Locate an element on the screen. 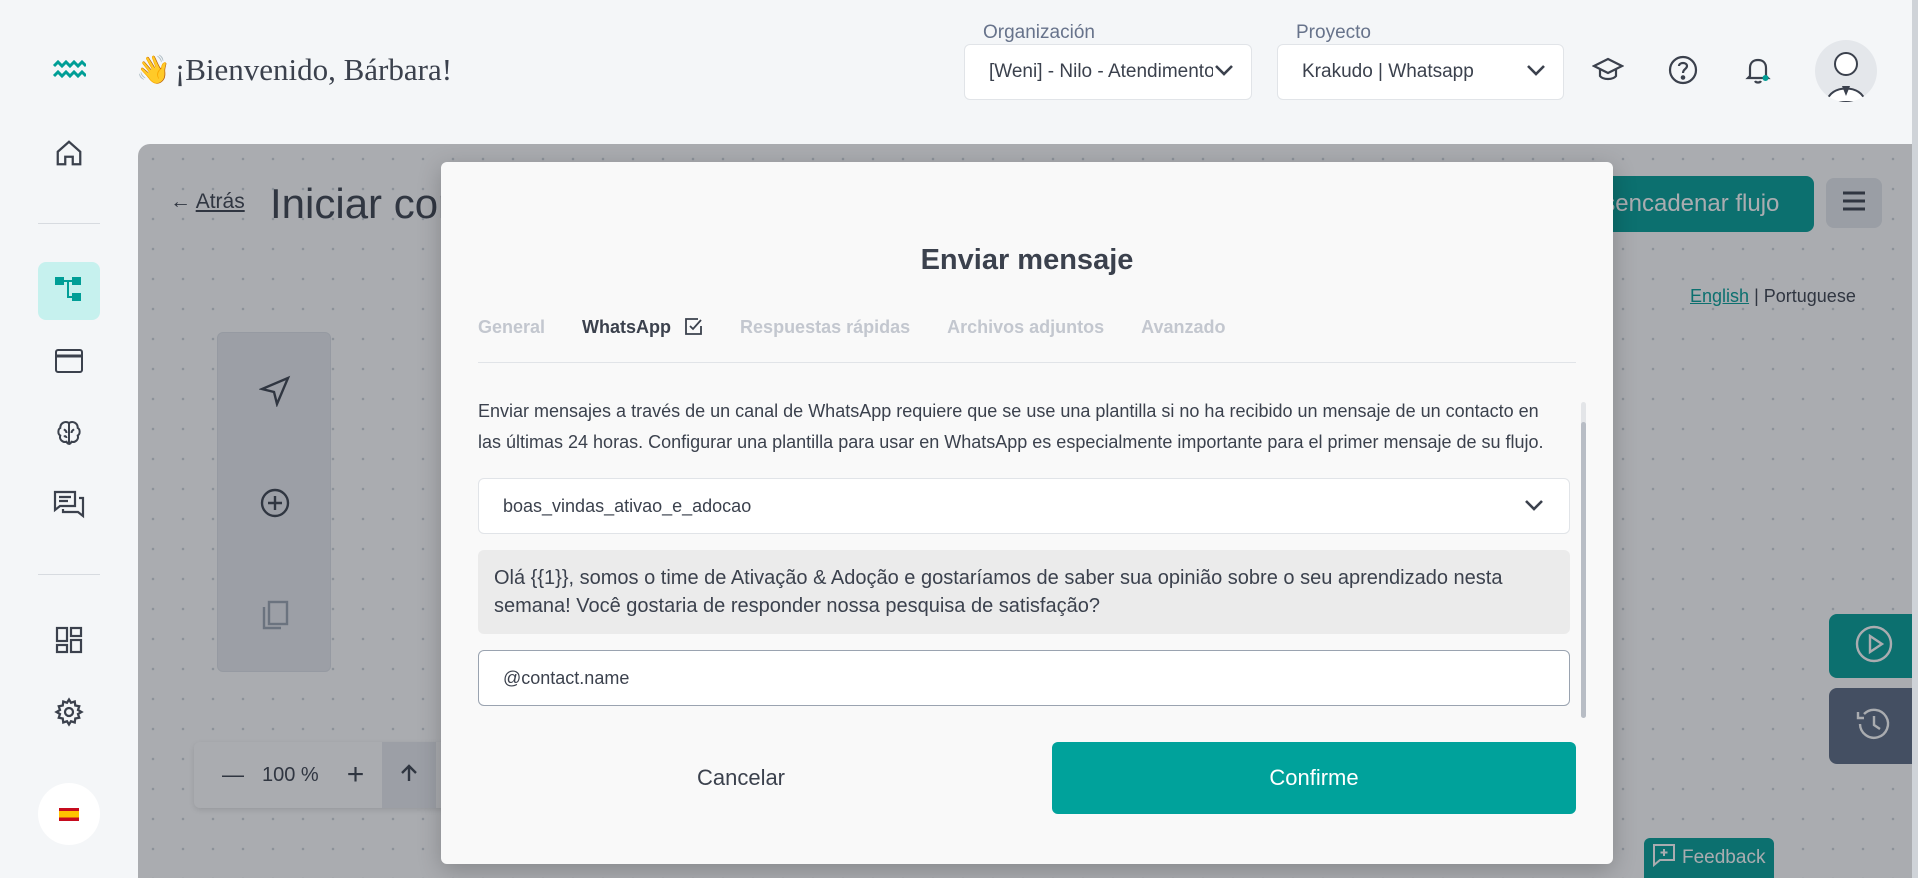  browser-window-icon is located at coordinates (69, 363).